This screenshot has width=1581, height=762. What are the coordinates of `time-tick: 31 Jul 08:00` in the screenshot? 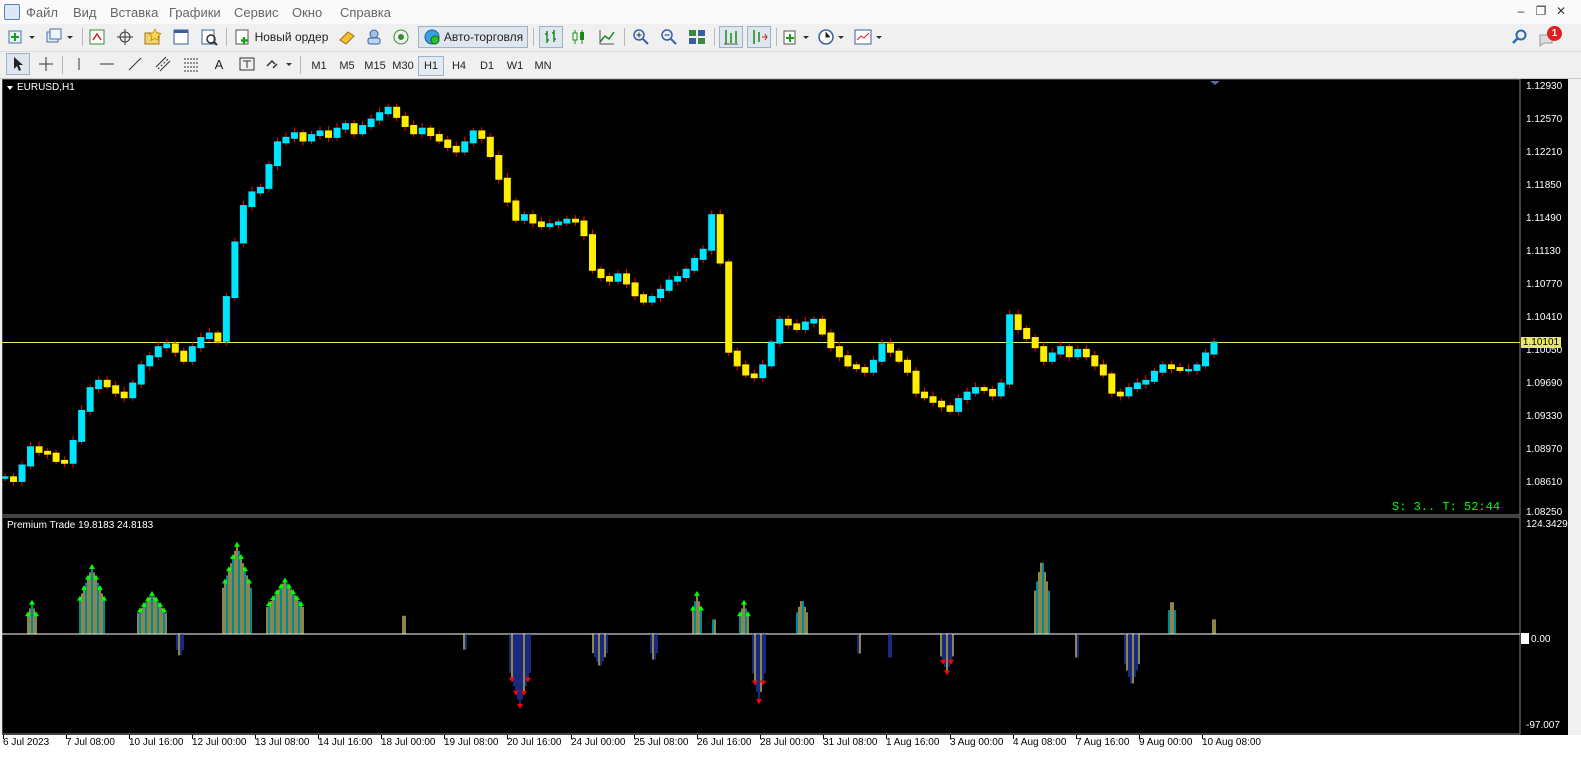 It's located at (850, 742).